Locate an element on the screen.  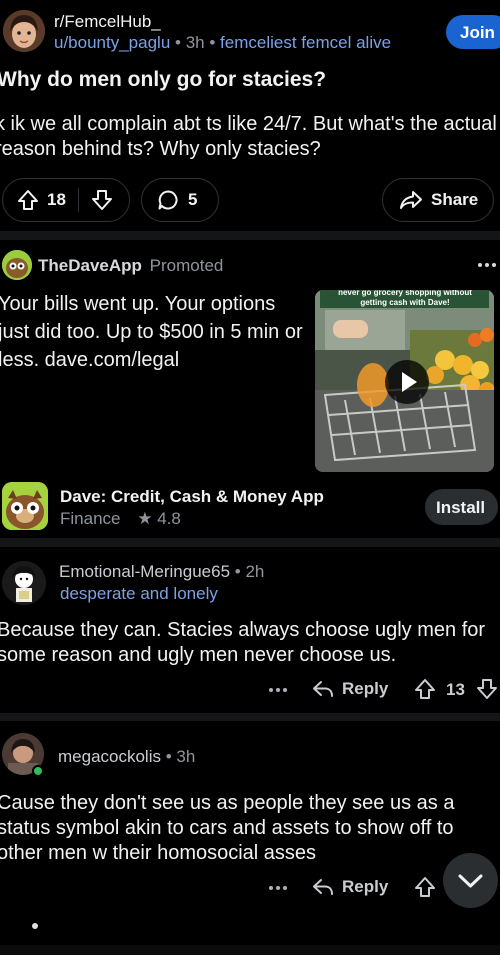
user-flair: femceliest femcel alive is located at coordinates (306, 42).